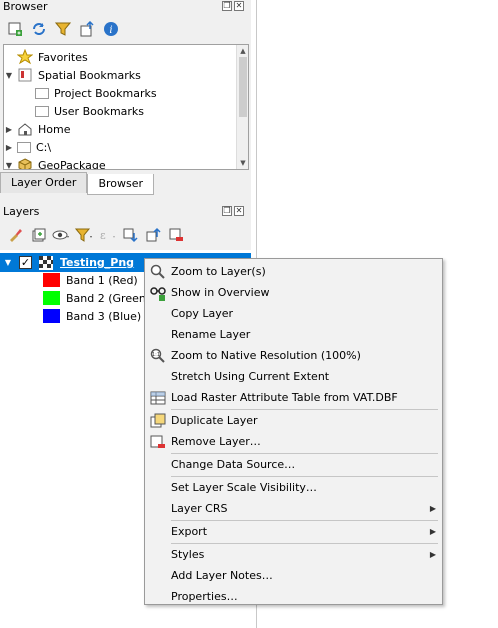 This screenshot has width=498, height=628. I want to click on band-row-red: Band 1 (Red), so click(90, 280).